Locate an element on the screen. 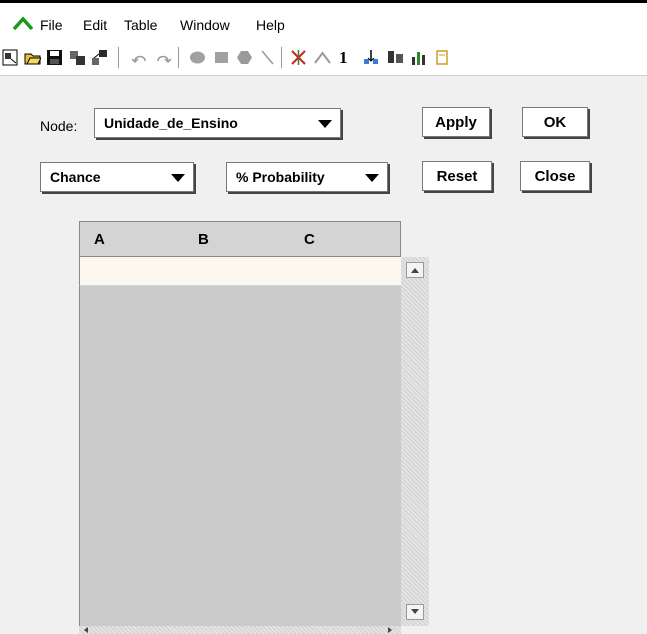 This screenshot has height=634, width=647. column-header-b: B is located at coordinates (203, 239).